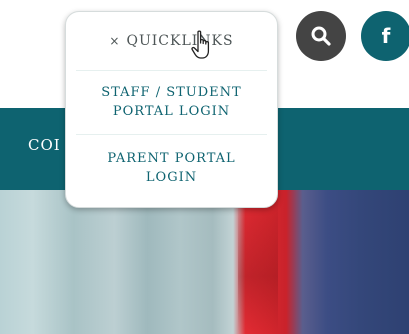  Describe the element at coordinates (171, 102) in the screenshot. I see `staff-student-portal-login-link: STAFF / STUDENT PORTAL LOGIN` at that location.